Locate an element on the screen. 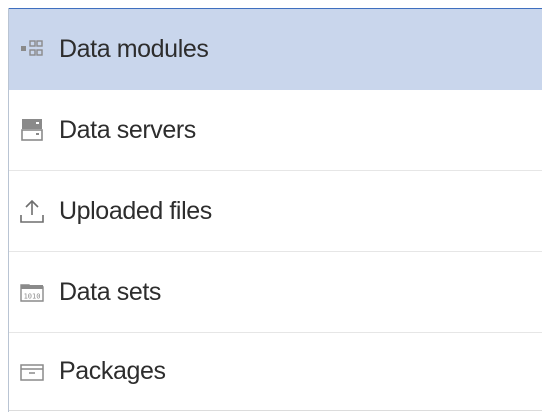 The height and width of the screenshot is (412, 542). data-servers-icon is located at coordinates (32, 130).